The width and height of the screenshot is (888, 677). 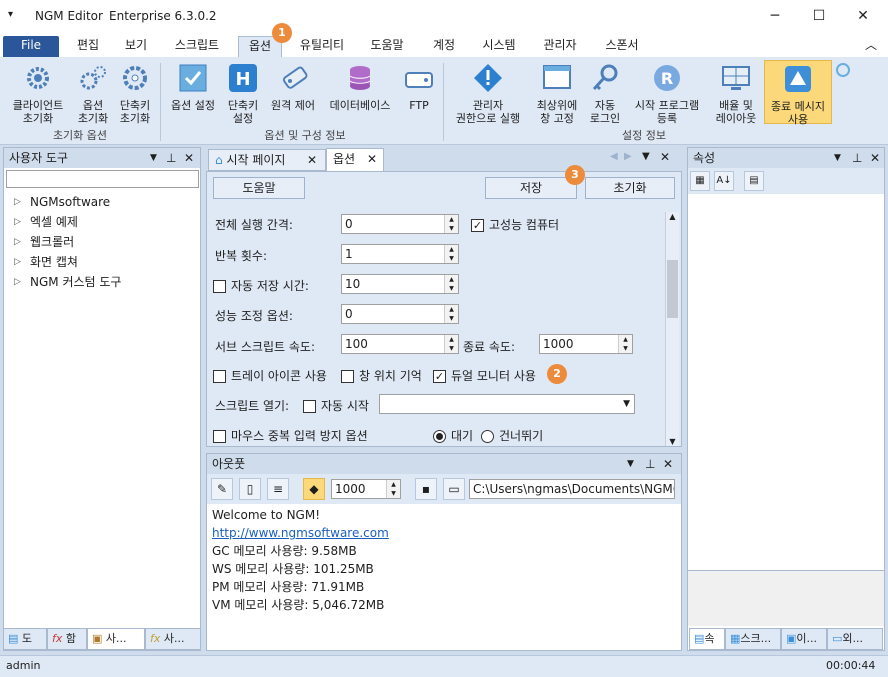 What do you see at coordinates (67, 639) in the screenshot?
I see `bottom-tab-2: fx 함` at bounding box center [67, 639].